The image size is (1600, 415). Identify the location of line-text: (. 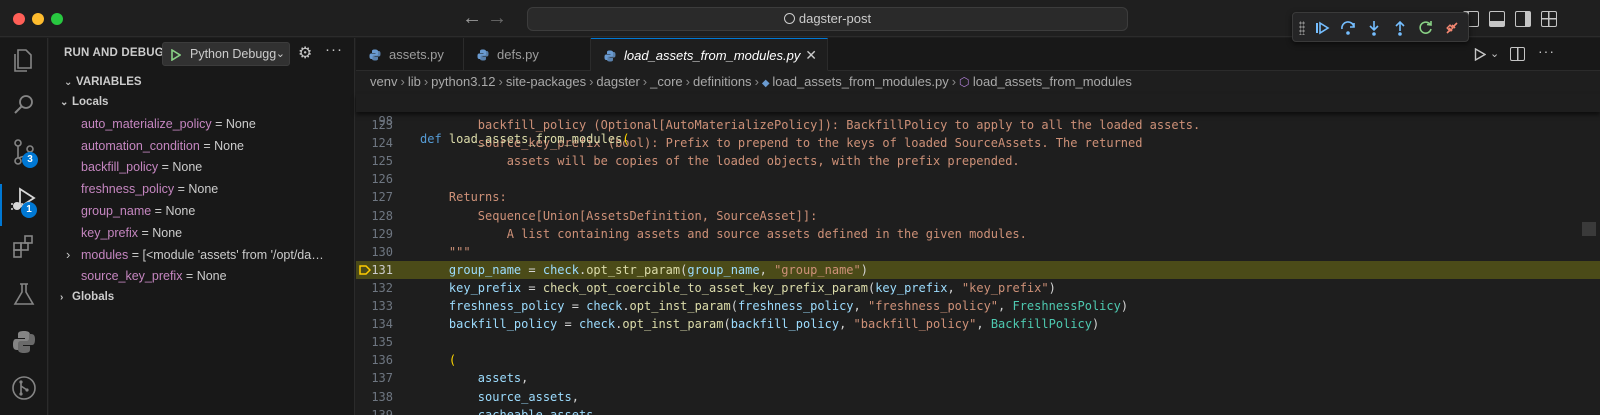
(438, 360).